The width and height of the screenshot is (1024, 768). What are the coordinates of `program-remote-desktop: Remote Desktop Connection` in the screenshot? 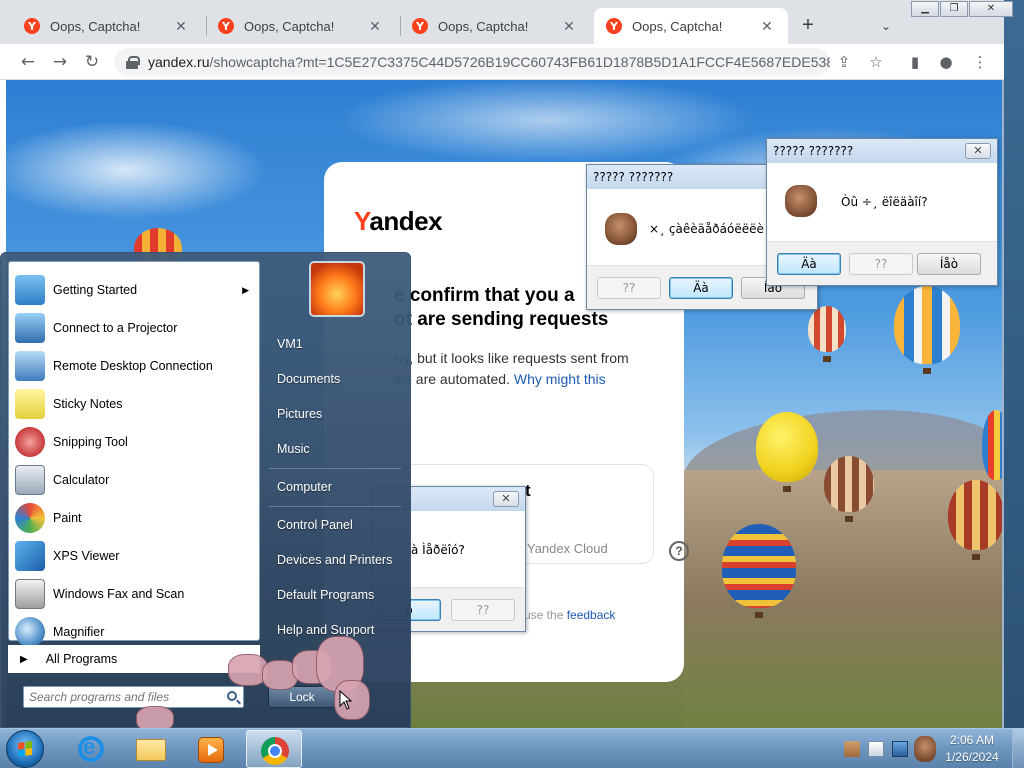 It's located at (134, 366).